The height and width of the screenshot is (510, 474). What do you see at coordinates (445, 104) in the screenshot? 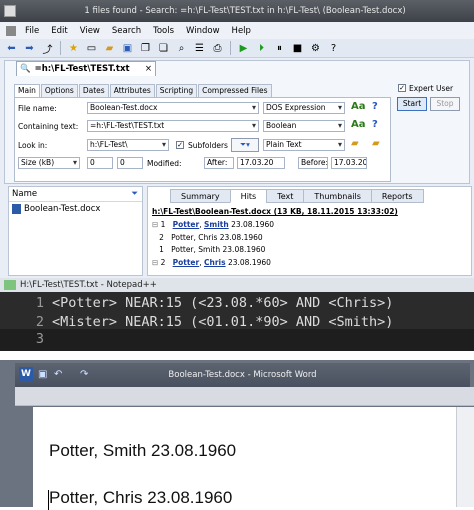
I see `stop-button: Stop` at bounding box center [445, 104].